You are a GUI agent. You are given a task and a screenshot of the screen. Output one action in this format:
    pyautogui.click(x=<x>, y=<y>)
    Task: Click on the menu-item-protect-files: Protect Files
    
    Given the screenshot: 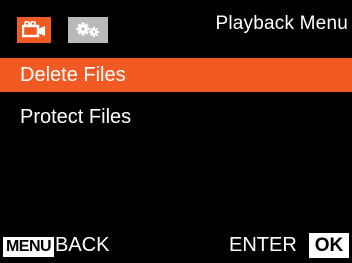 What is the action you would take?
    pyautogui.click(x=176, y=117)
    